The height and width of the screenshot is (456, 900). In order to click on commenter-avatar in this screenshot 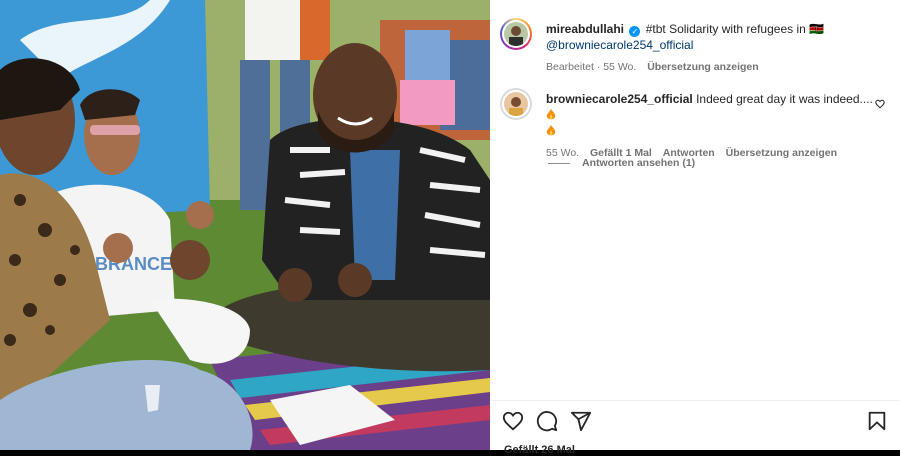, I will do `click(516, 104)`.